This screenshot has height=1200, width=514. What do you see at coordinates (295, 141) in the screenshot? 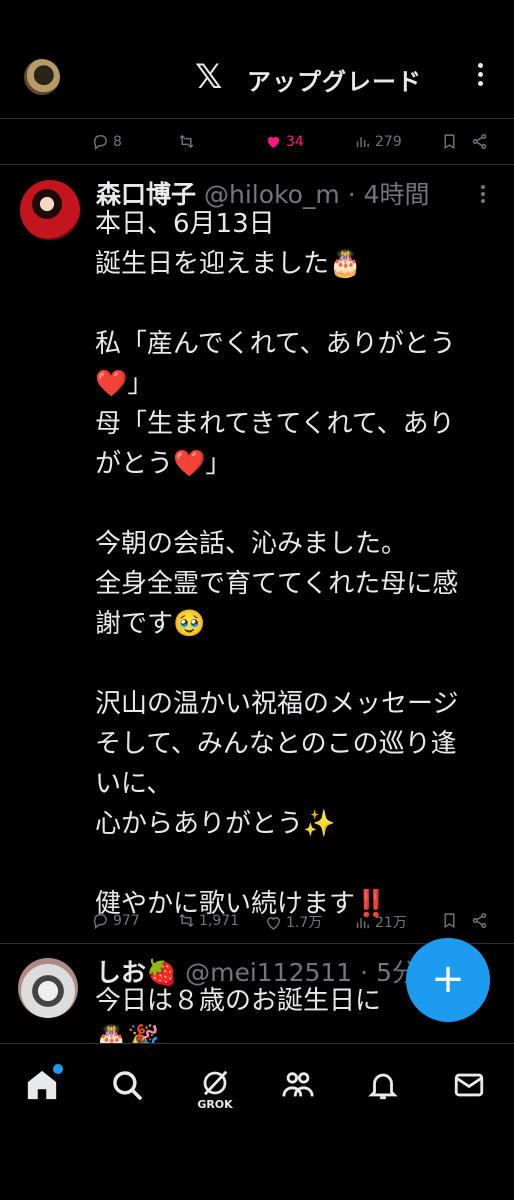
I see `like-count: 34` at bounding box center [295, 141].